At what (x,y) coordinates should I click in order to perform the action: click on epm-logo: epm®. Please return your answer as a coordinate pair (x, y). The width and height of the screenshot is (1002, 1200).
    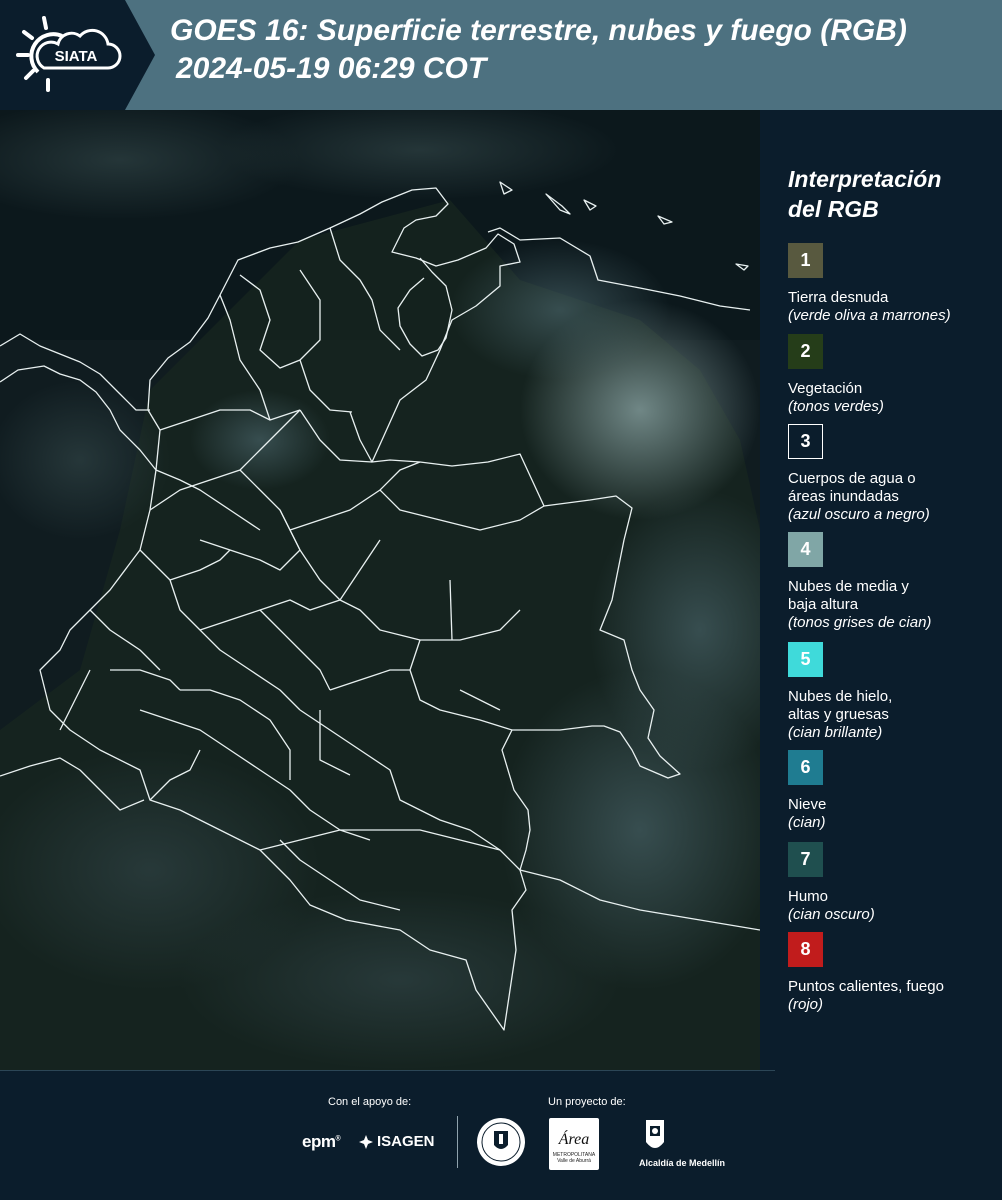
    Looking at the image, I should click on (321, 1141).